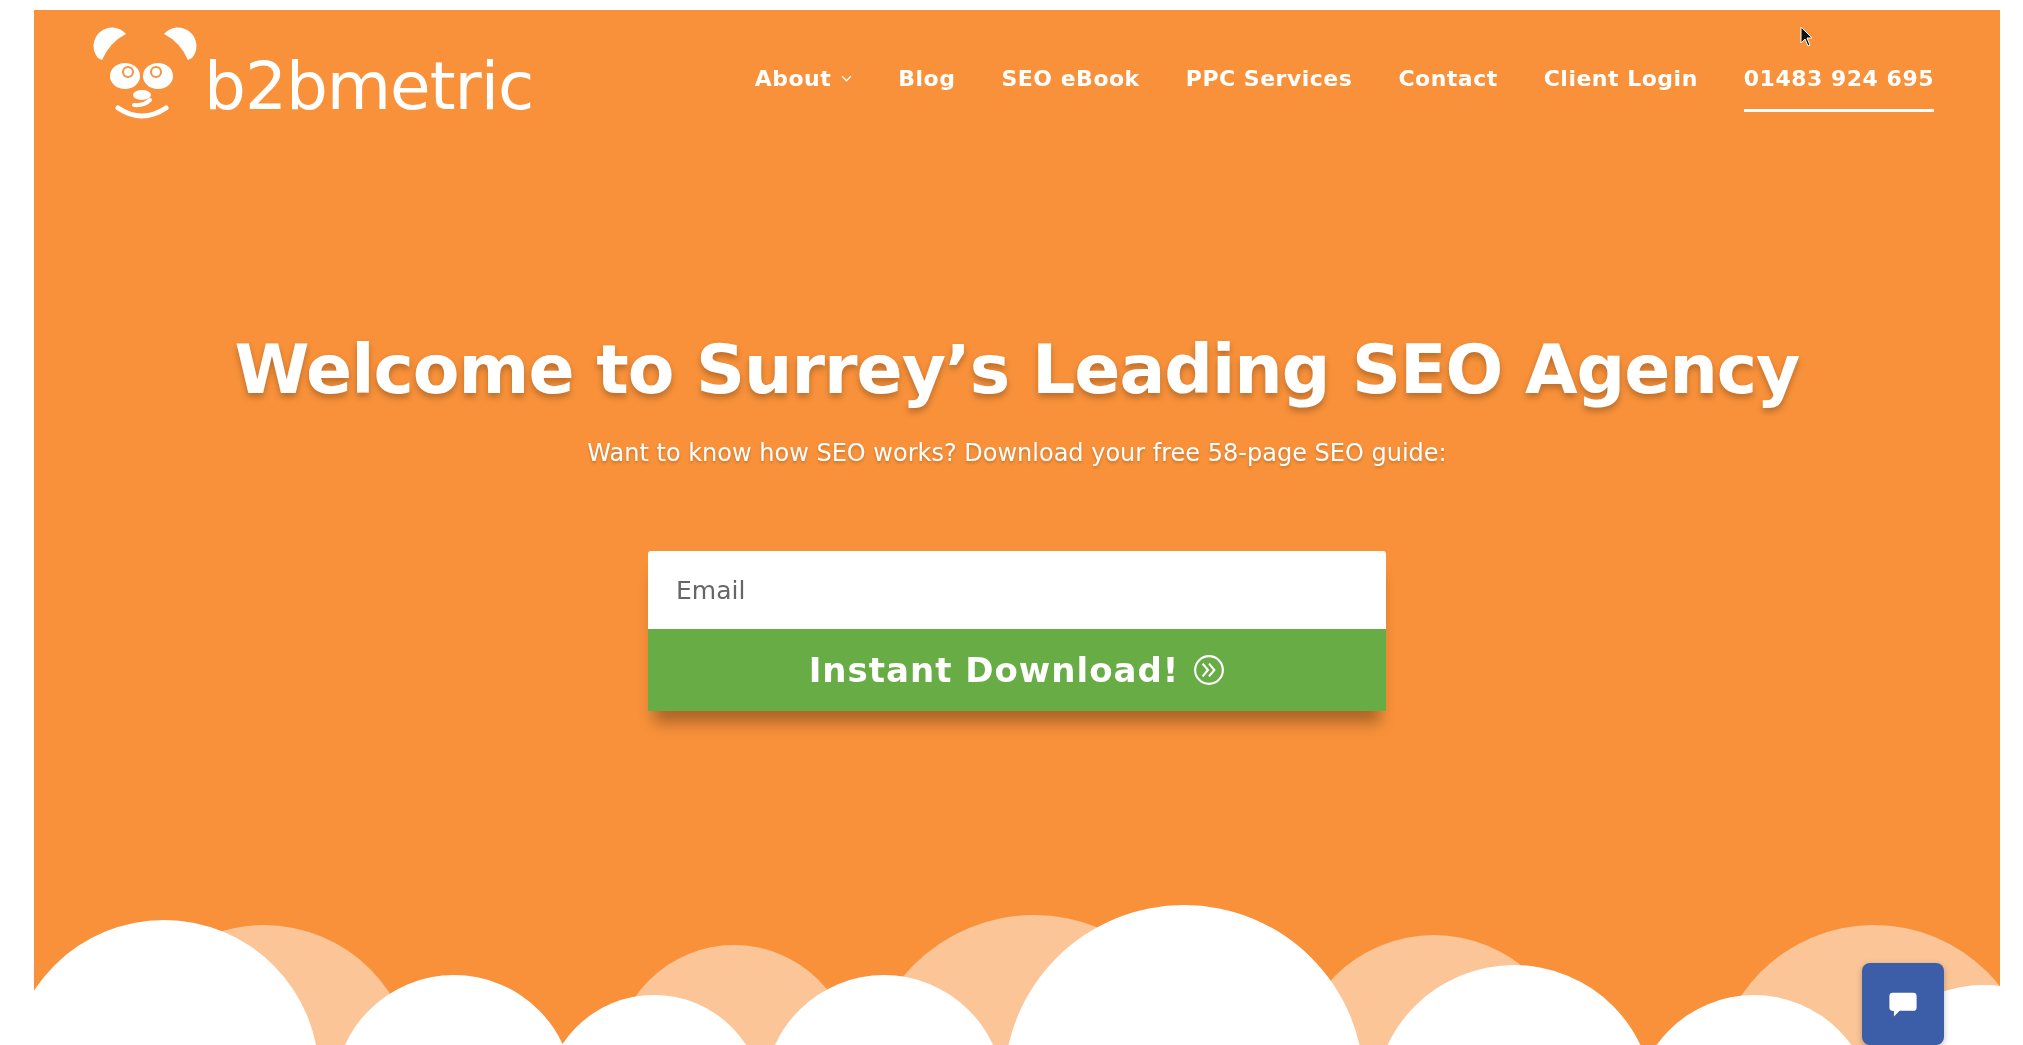  I want to click on double-chevron-icon, so click(1209, 670).